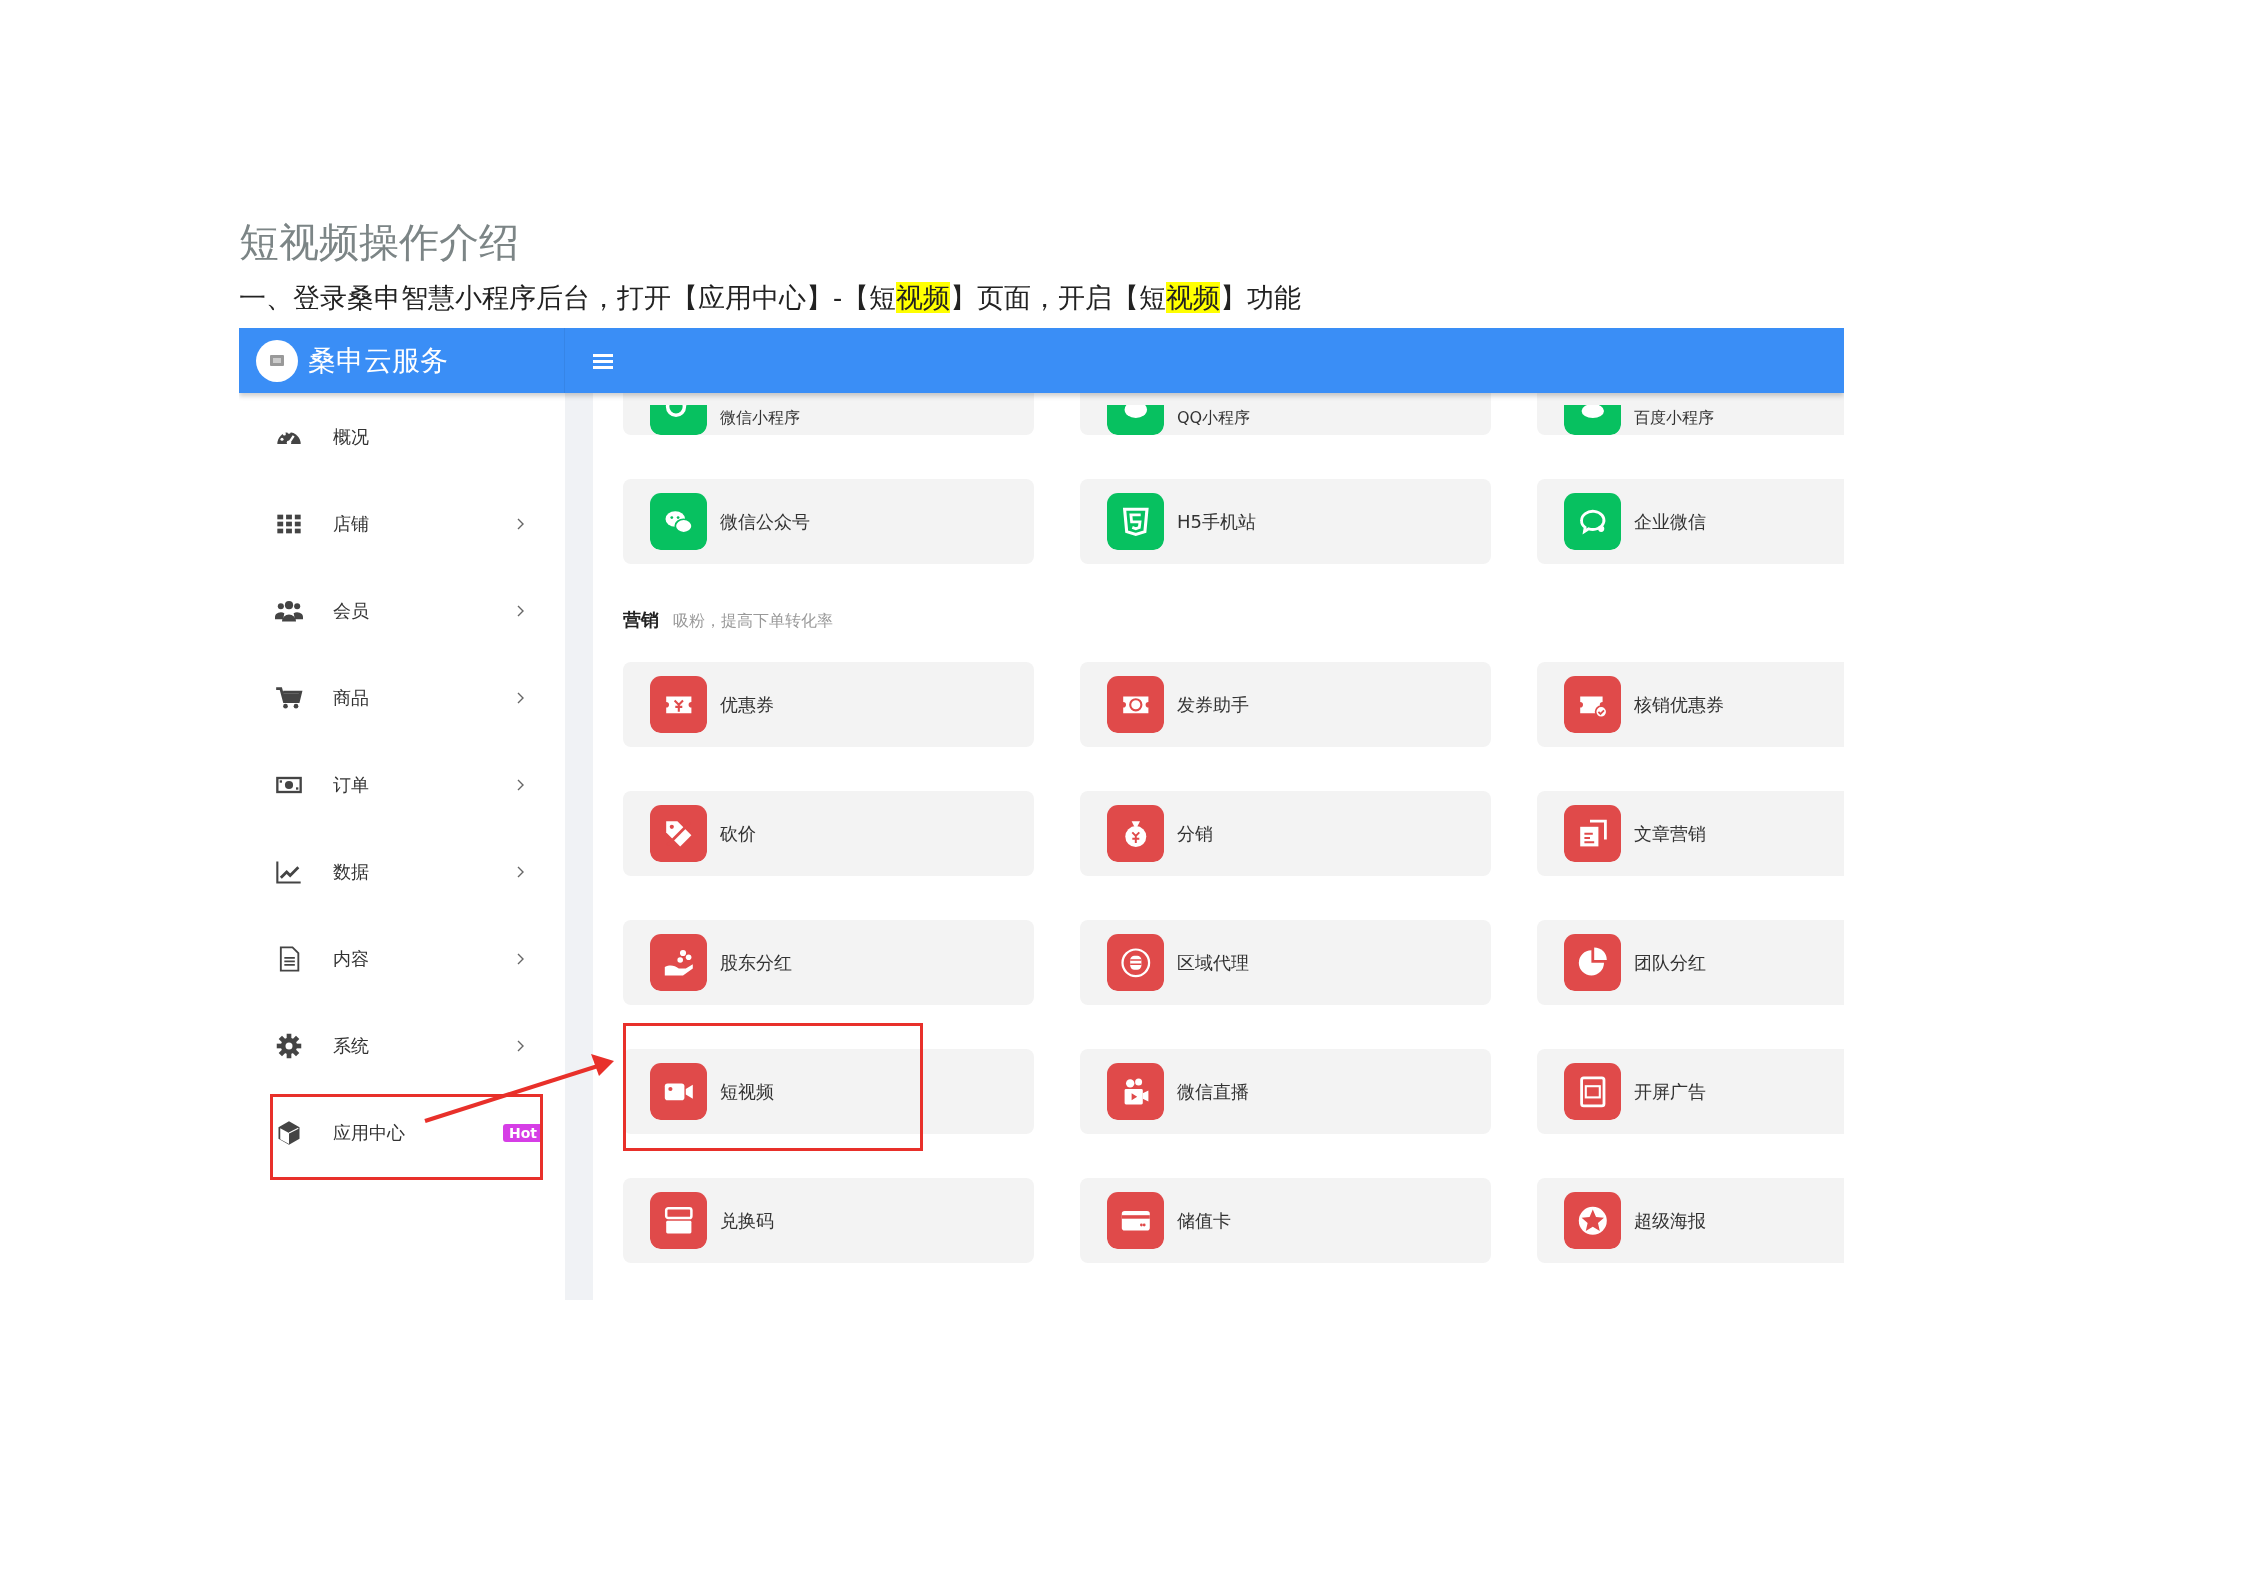  I want to click on app-card: QQ小程序, so click(1285, 414).